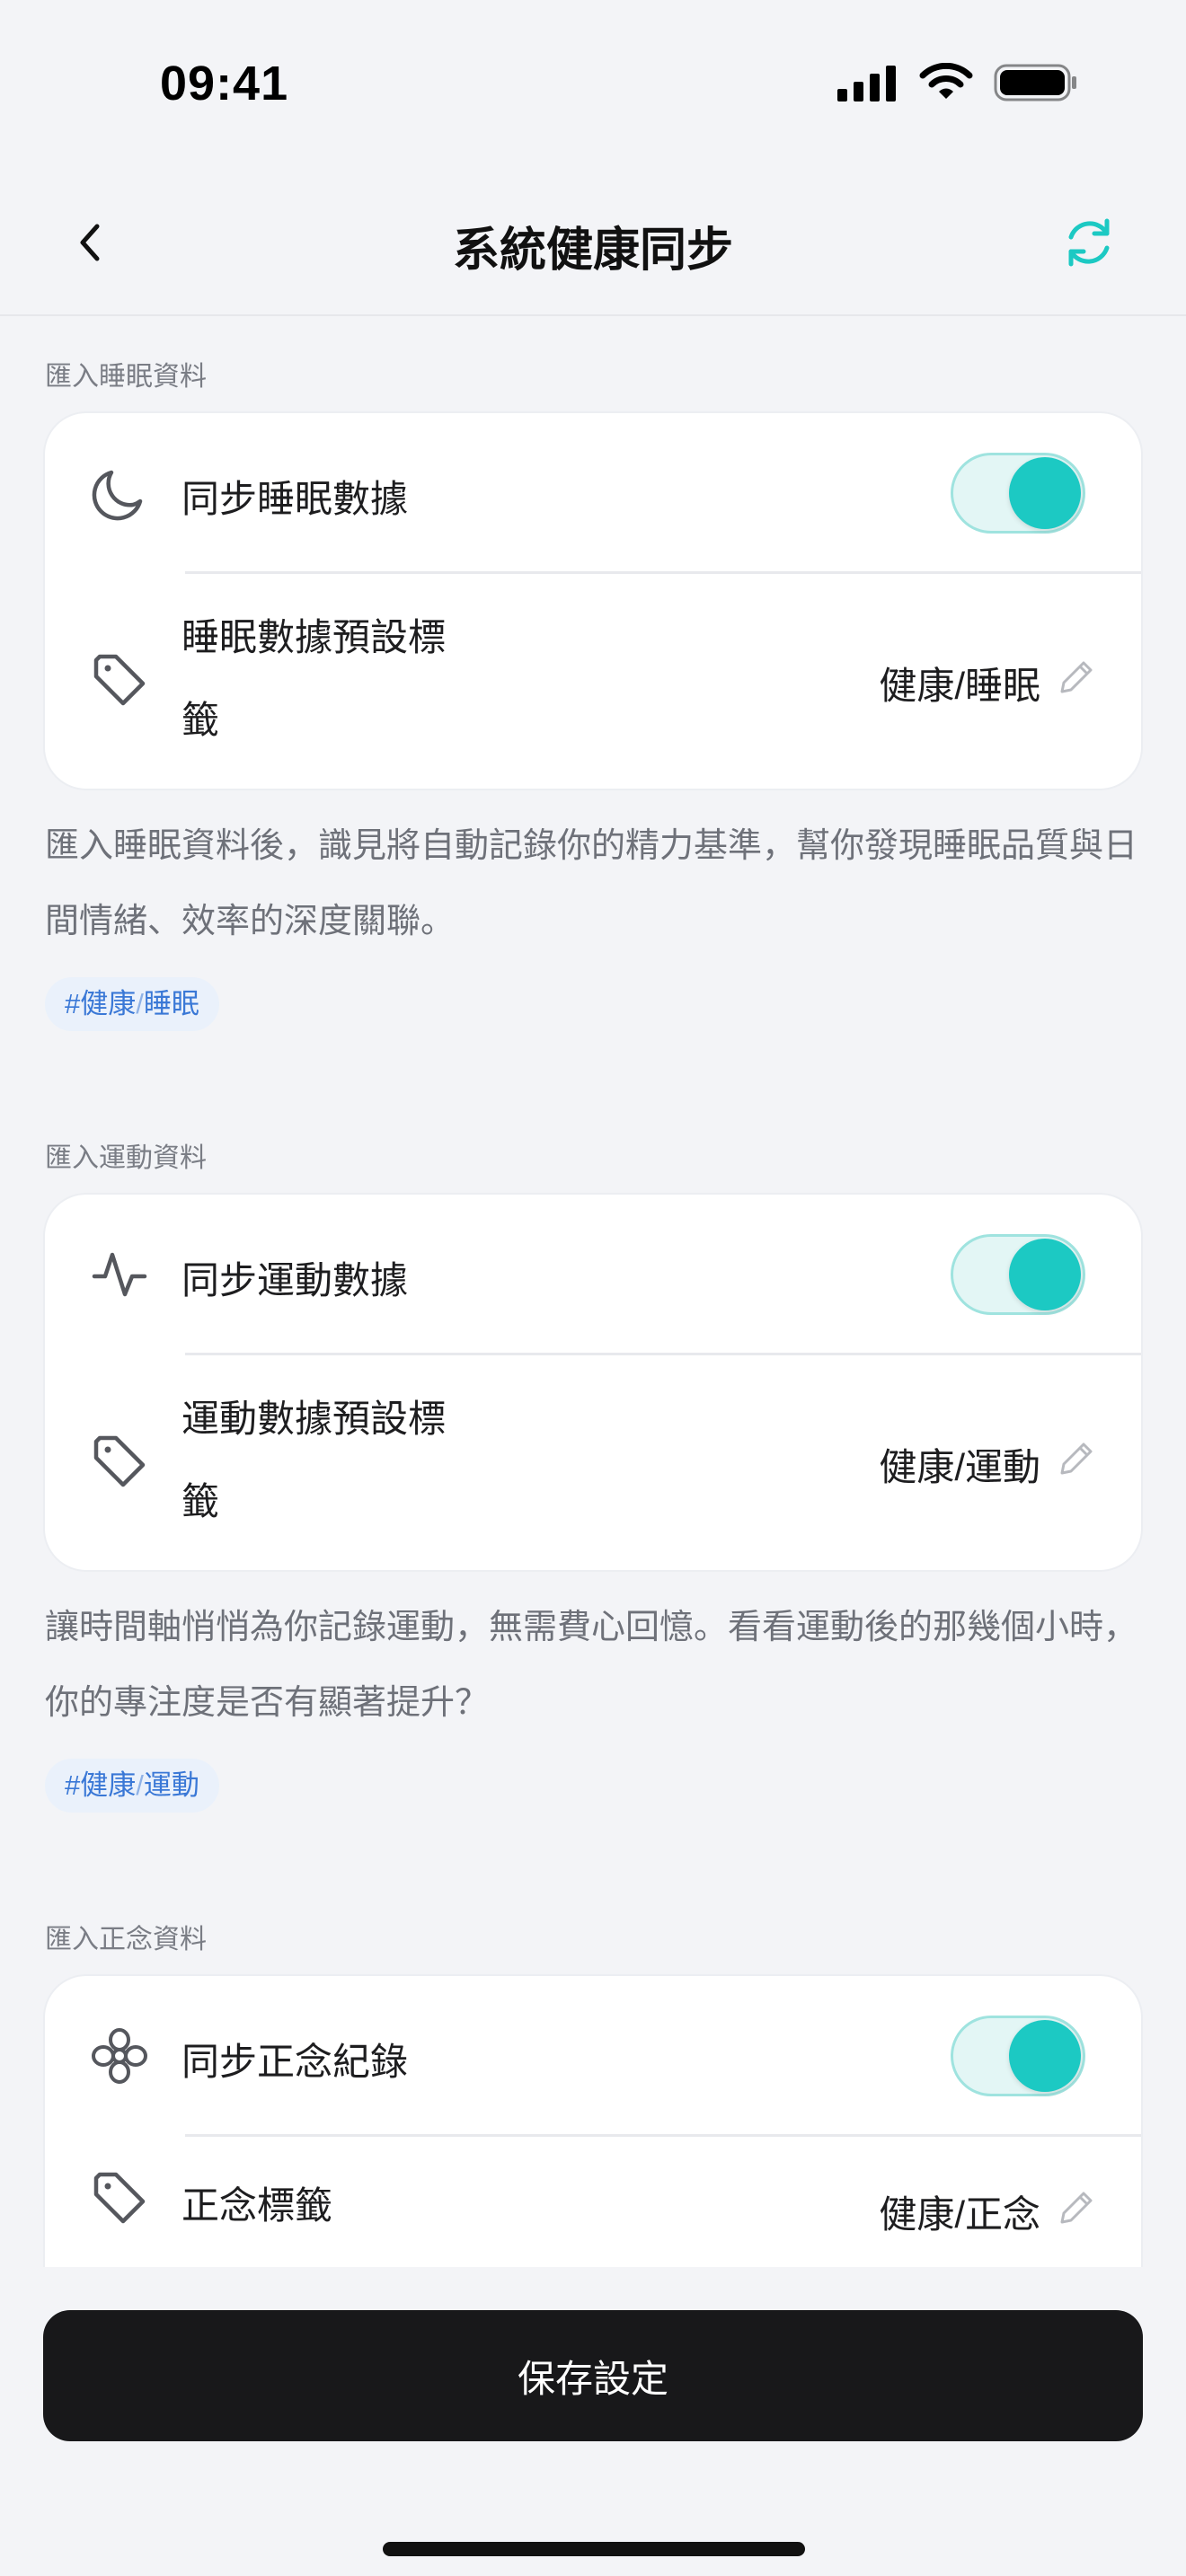 The height and width of the screenshot is (2576, 1186). I want to click on hashtag-tail: 睡眠, so click(171, 1003).